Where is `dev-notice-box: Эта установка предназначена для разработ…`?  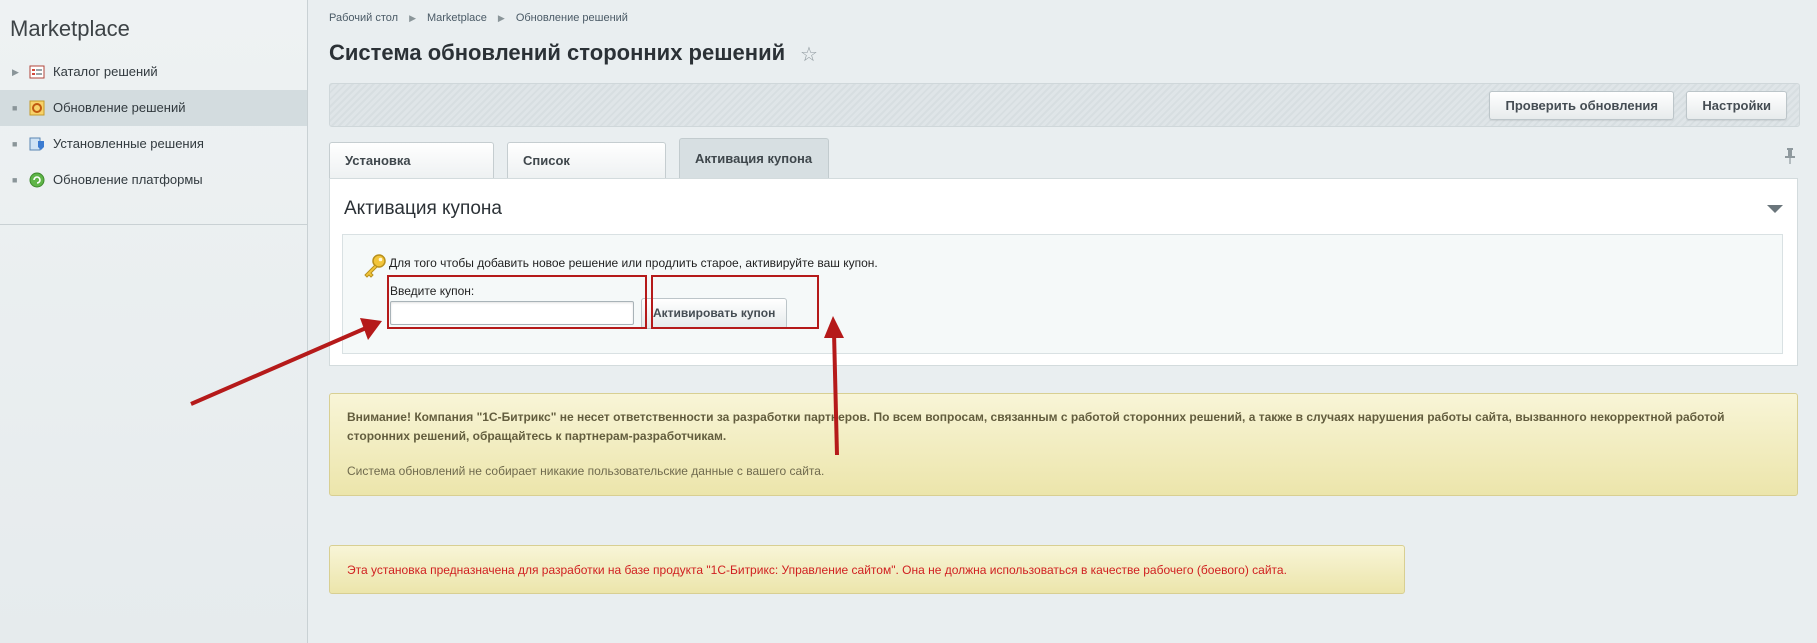 dev-notice-box: Эта установка предназначена для разработ… is located at coordinates (867, 569).